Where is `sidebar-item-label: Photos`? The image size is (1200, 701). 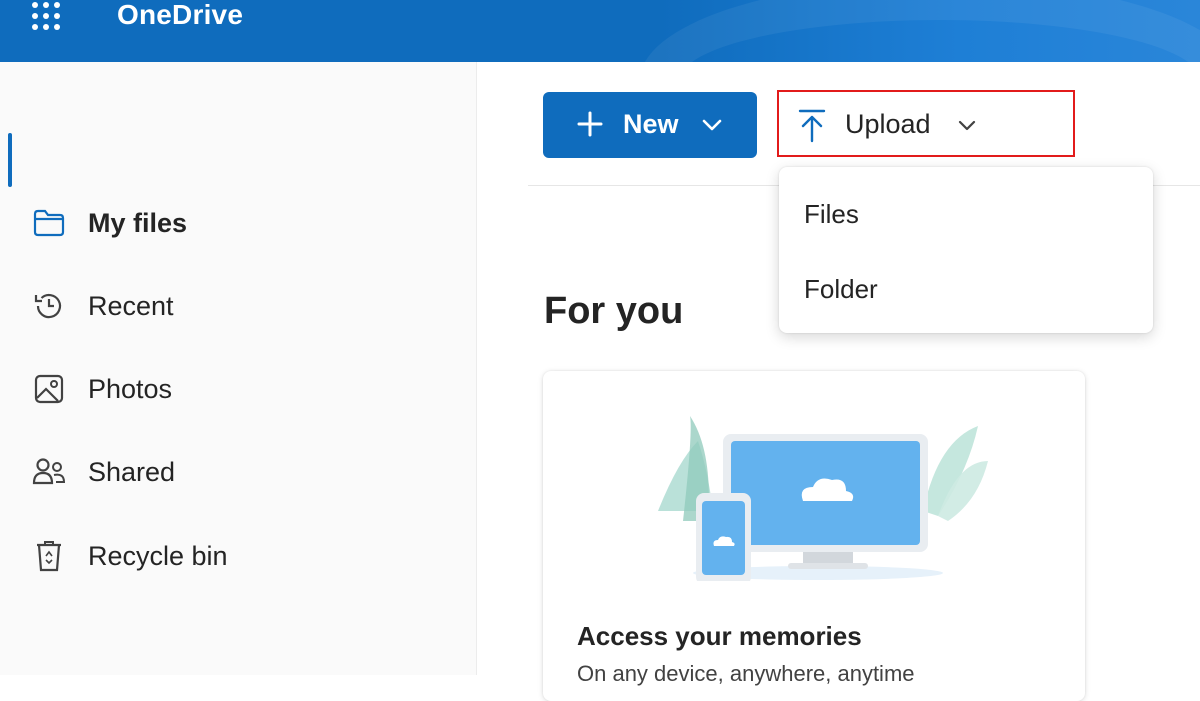
sidebar-item-label: Photos is located at coordinates (130, 388).